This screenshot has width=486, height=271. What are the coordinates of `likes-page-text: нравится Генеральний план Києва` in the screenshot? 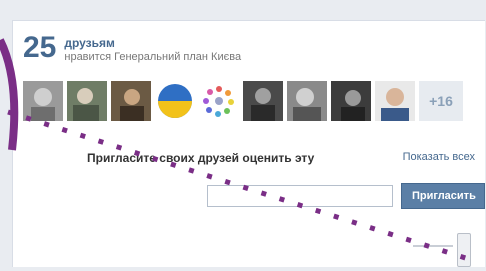 It's located at (153, 57).